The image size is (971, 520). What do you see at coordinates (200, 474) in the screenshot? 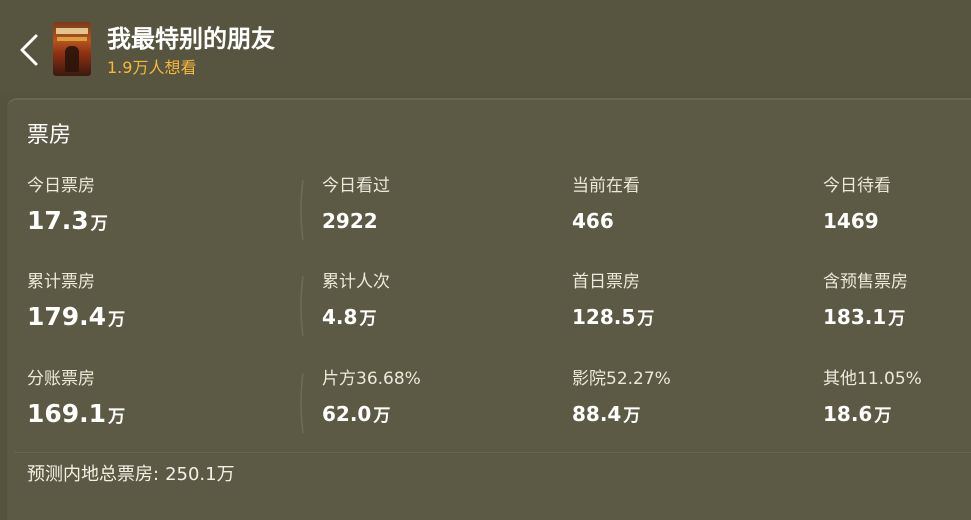
I see `forecast-value: 250.1万` at bounding box center [200, 474].